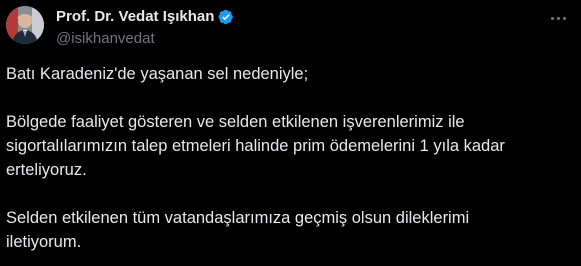 The image size is (581, 266). I want to click on more-options-icon, so click(558, 18).